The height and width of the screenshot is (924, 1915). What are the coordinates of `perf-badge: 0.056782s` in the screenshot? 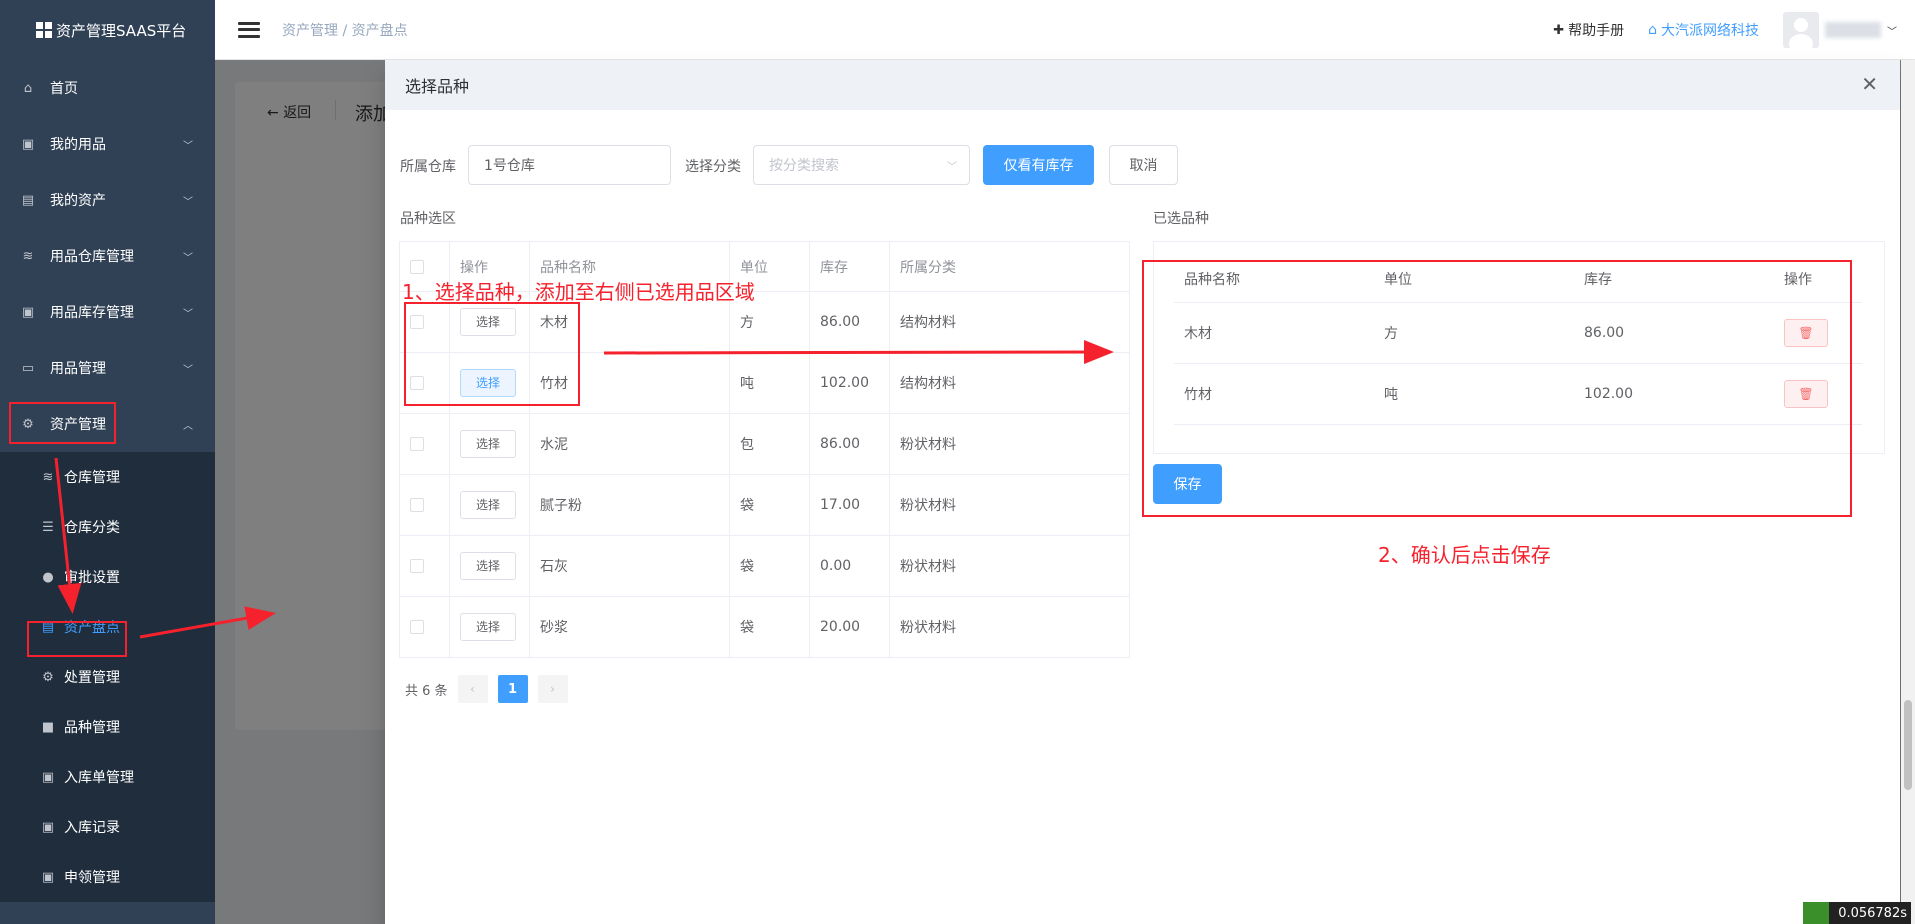 It's located at (1857, 913).